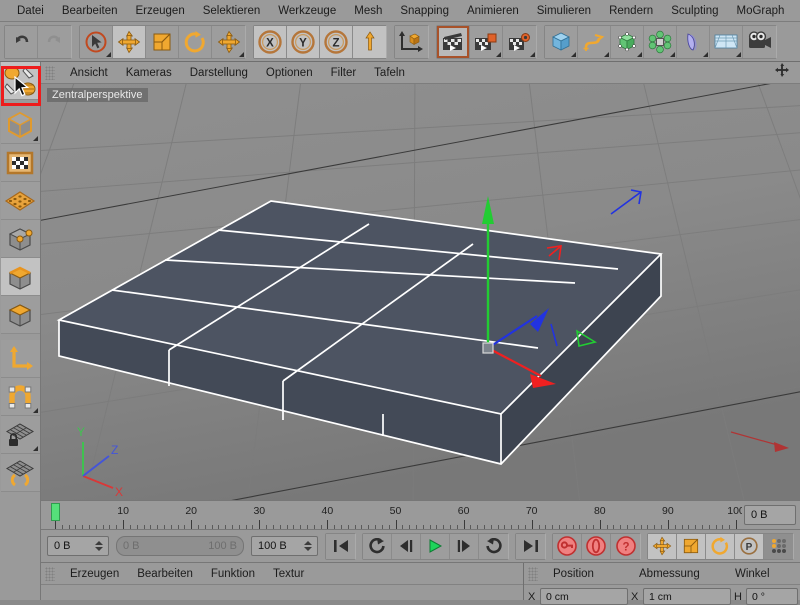  Describe the element at coordinates (89, 73) in the screenshot. I see `viewport-menu-ansicht: Ansicht` at that location.